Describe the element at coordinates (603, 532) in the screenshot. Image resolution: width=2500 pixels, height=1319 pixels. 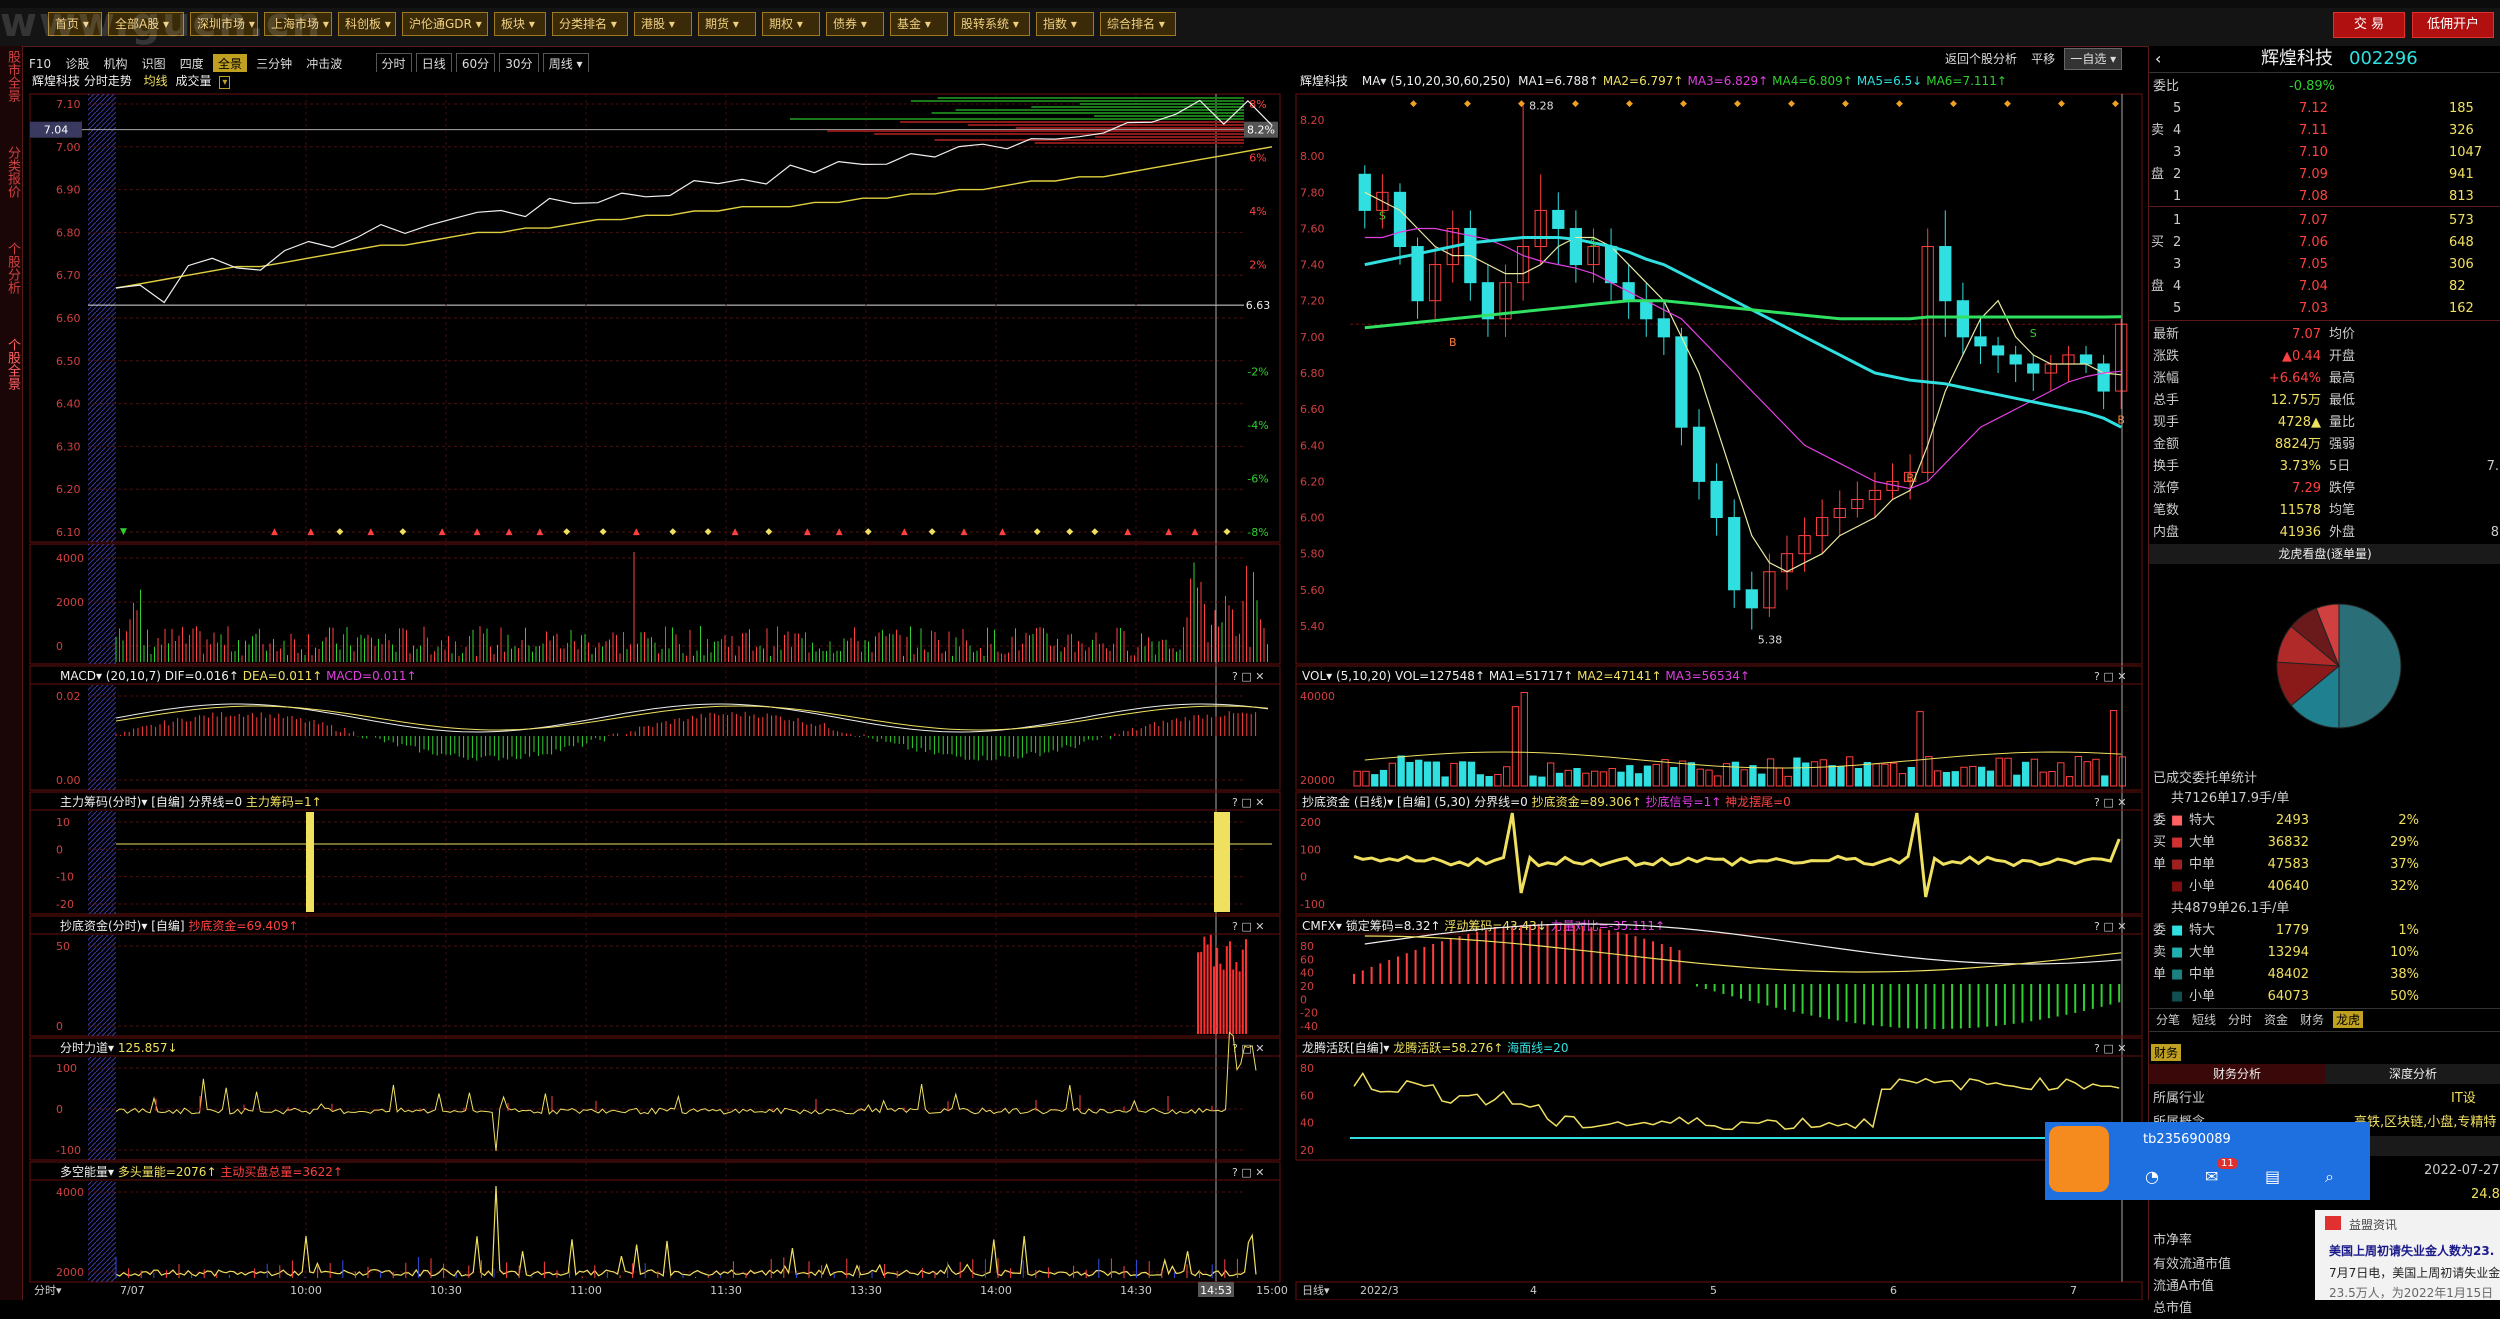
I see `signal-marker: ◆` at that location.